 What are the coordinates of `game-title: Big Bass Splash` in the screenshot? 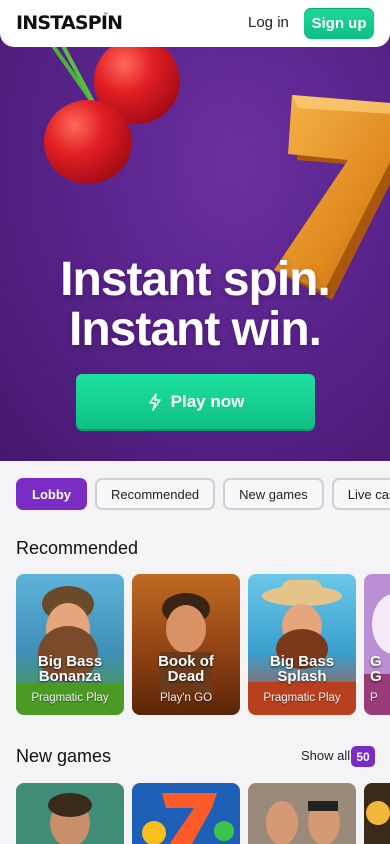 It's located at (302, 669).